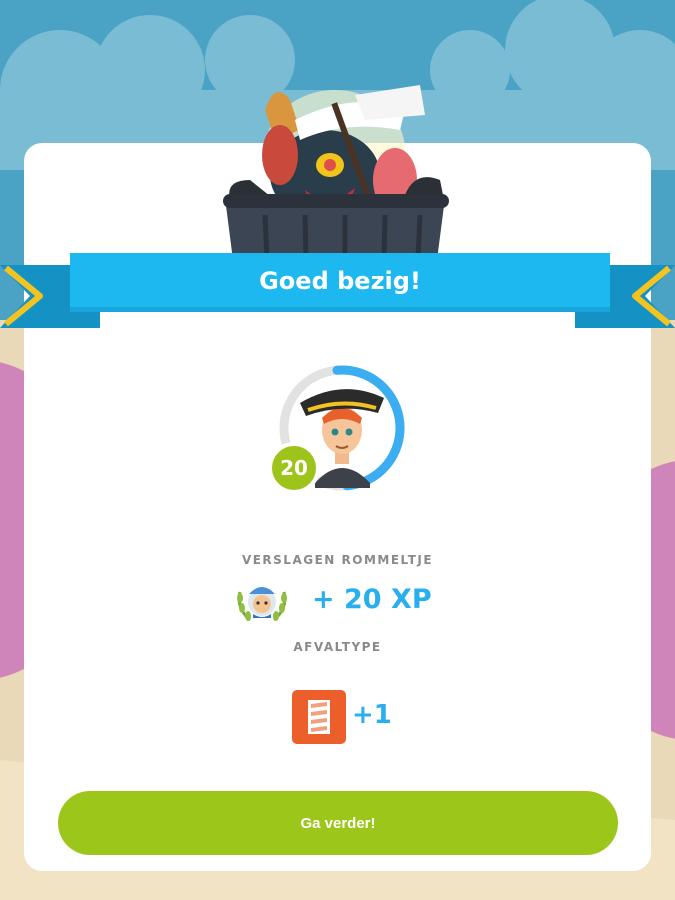  I want to click on xp-reward-text: + 20 XP, so click(372, 599).